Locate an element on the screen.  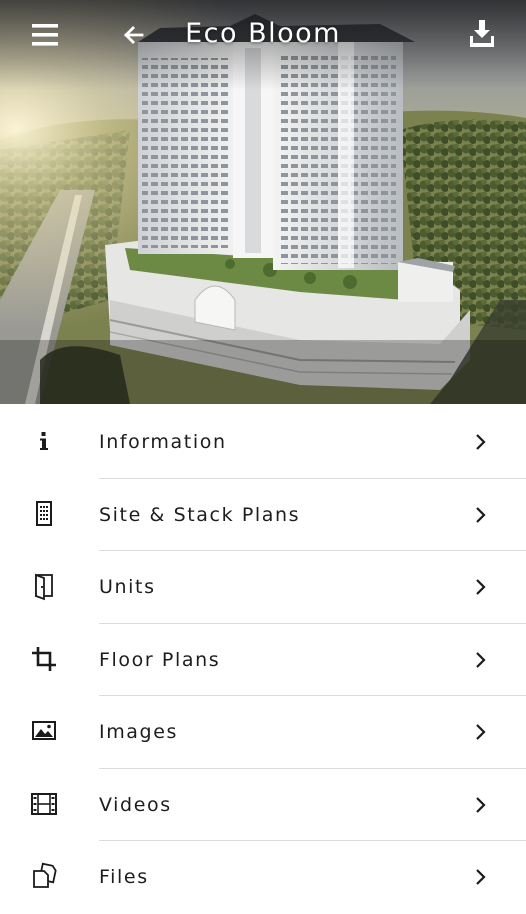
menu-item-files: Files is located at coordinates (263, 877).